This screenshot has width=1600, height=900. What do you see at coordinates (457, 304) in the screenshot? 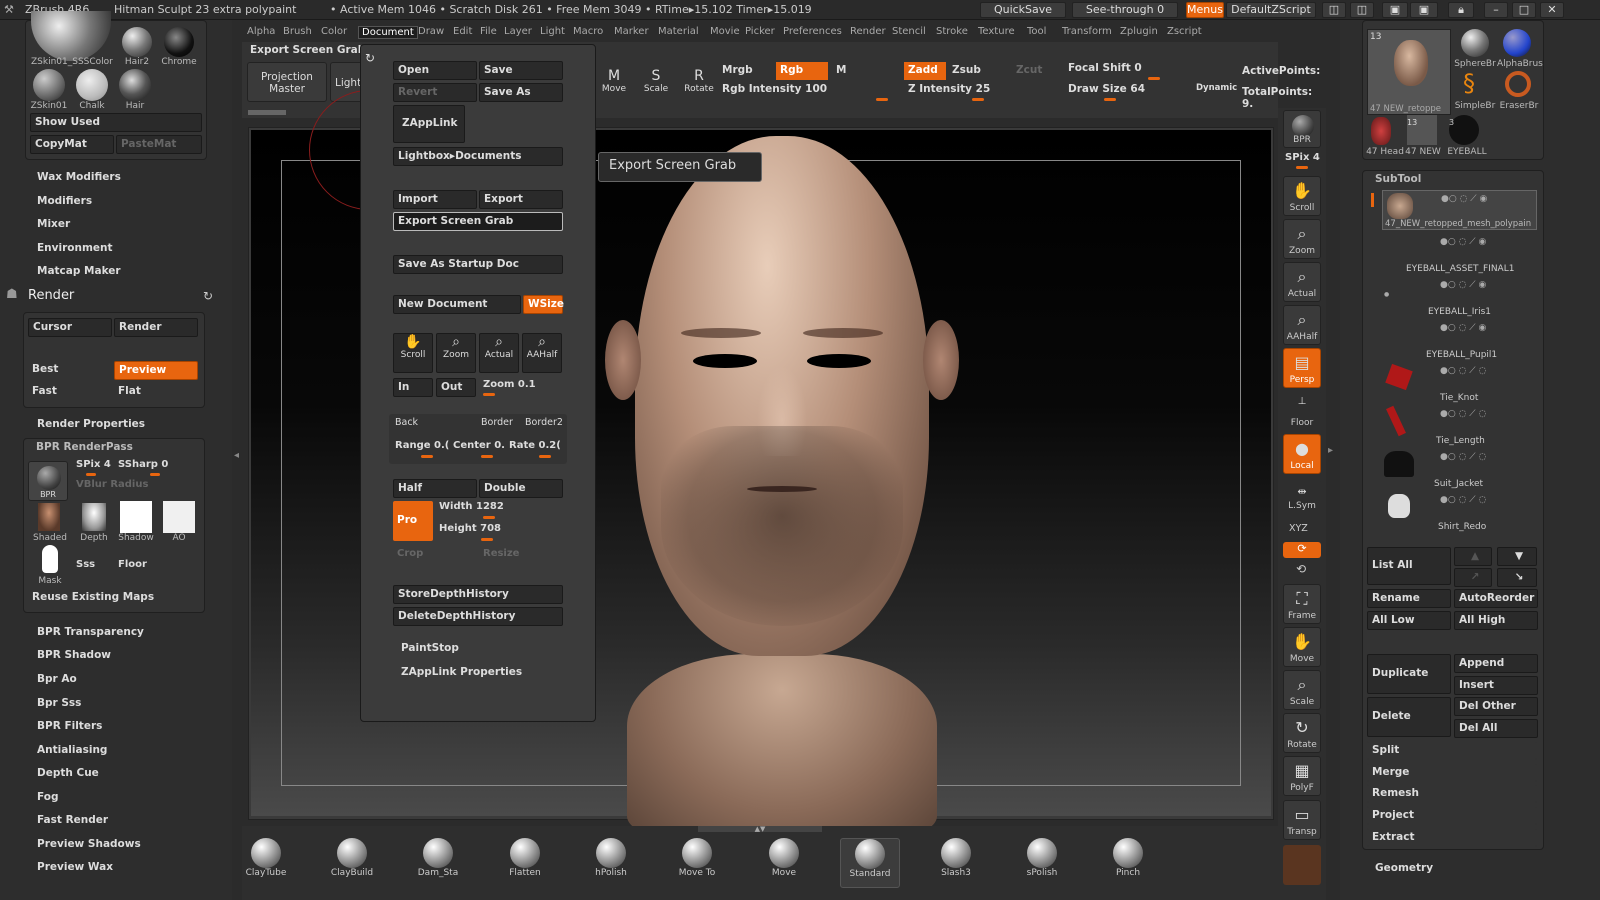
I see `new-document-button: New Document` at bounding box center [457, 304].